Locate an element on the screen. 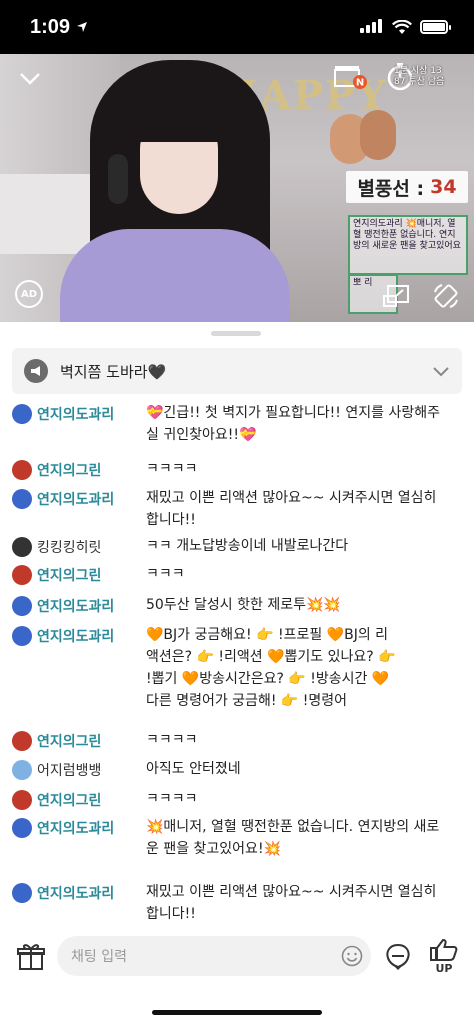 This screenshot has height=1025, width=474. minimize-chevron-icon is located at coordinates (30, 78).